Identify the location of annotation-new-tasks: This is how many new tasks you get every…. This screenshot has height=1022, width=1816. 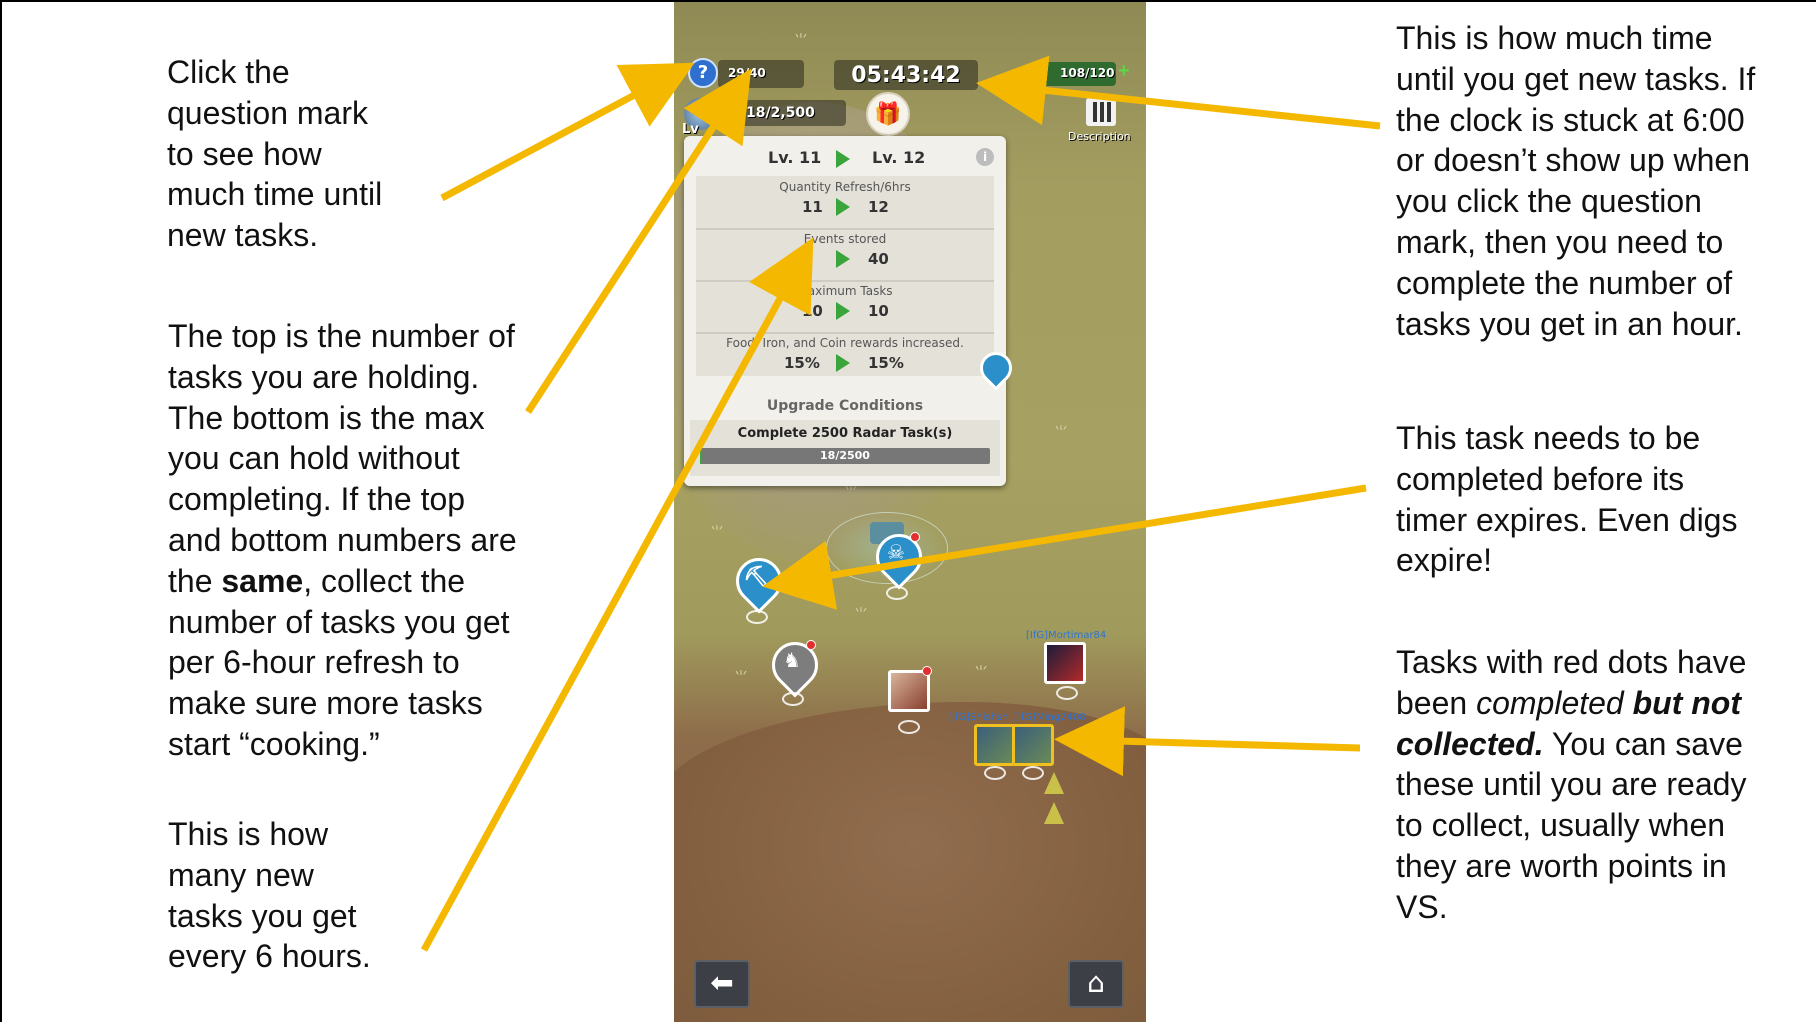
(269, 895).